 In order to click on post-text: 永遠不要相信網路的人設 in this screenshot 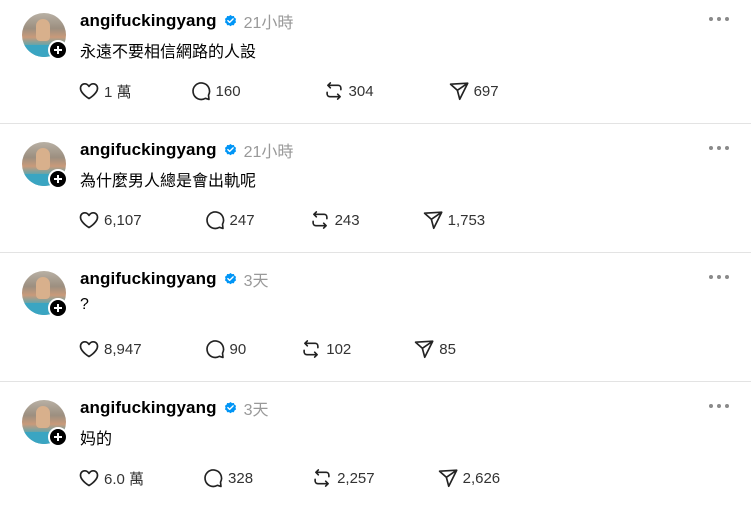, I will do `click(168, 52)`.